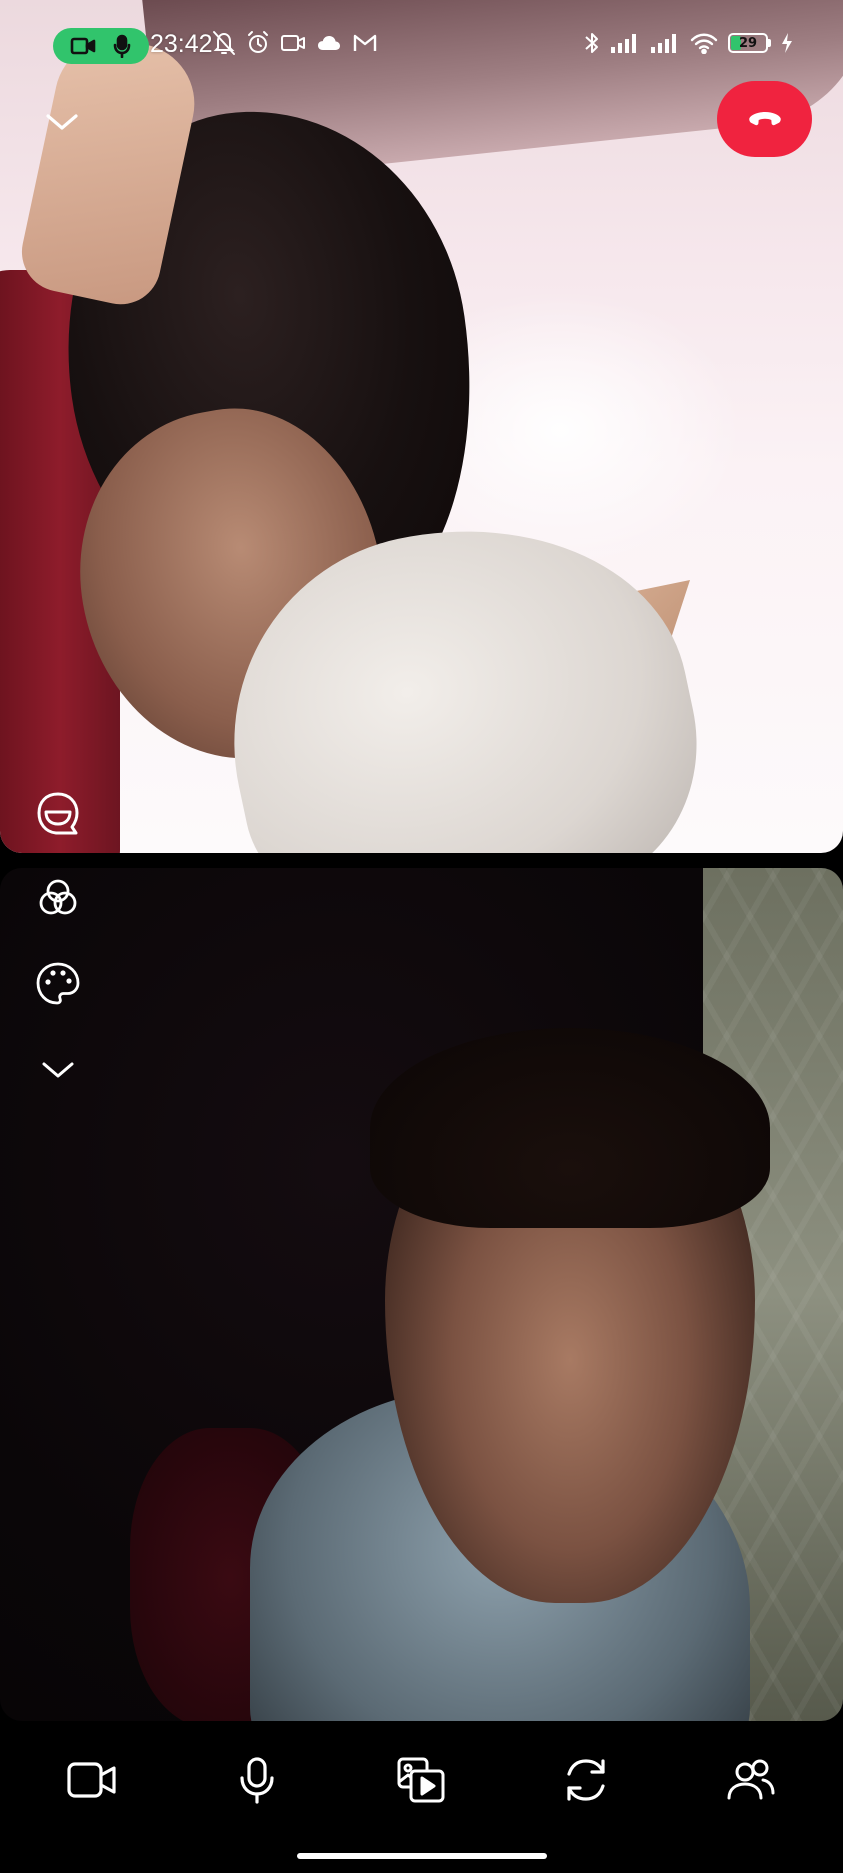  I want to click on charging-icon, so click(787, 43).